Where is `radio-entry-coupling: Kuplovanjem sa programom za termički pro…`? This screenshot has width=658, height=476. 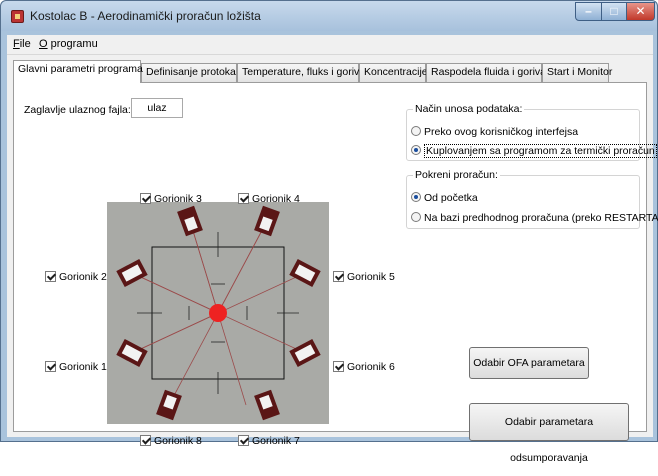 radio-entry-coupling: Kuplovanjem sa programom za termički pro… is located at coordinates (534, 151).